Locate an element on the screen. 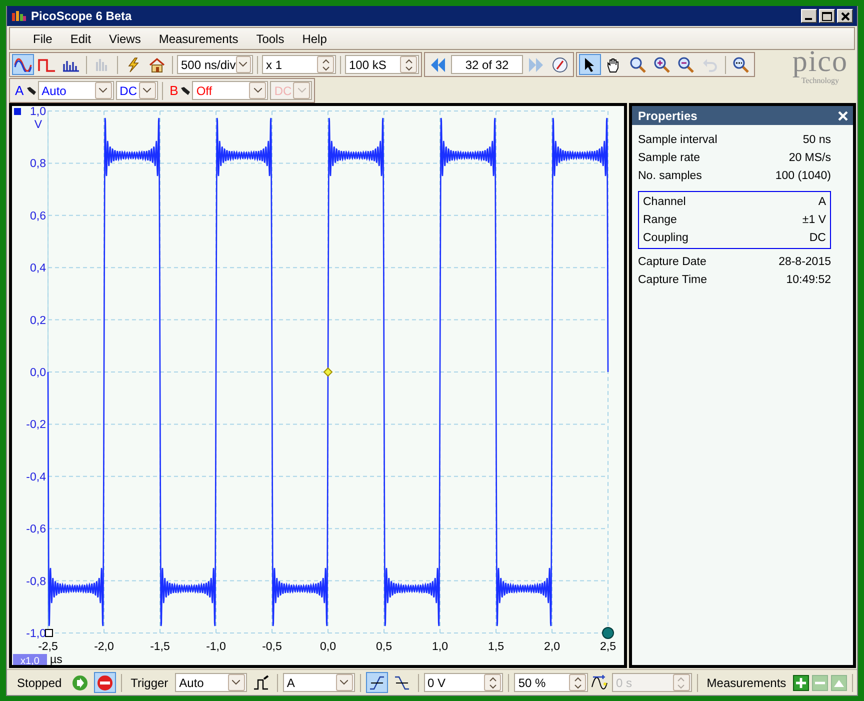 This screenshot has width=864, height=701. property-label: Range is located at coordinates (660, 220).